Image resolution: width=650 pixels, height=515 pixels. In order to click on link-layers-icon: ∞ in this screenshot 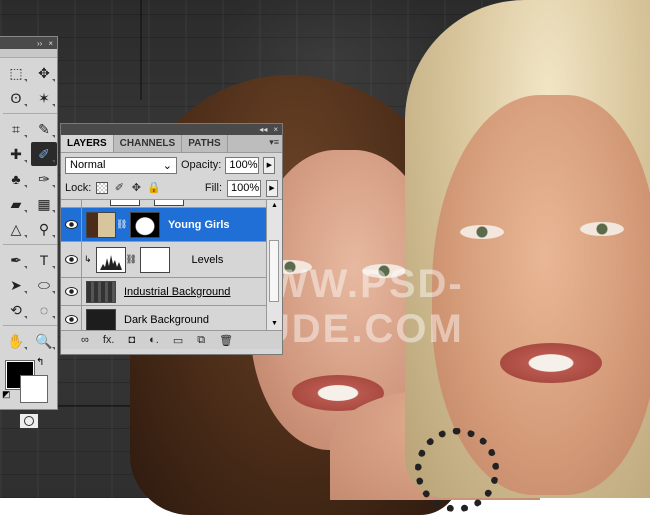, I will do `click(85, 340)`.